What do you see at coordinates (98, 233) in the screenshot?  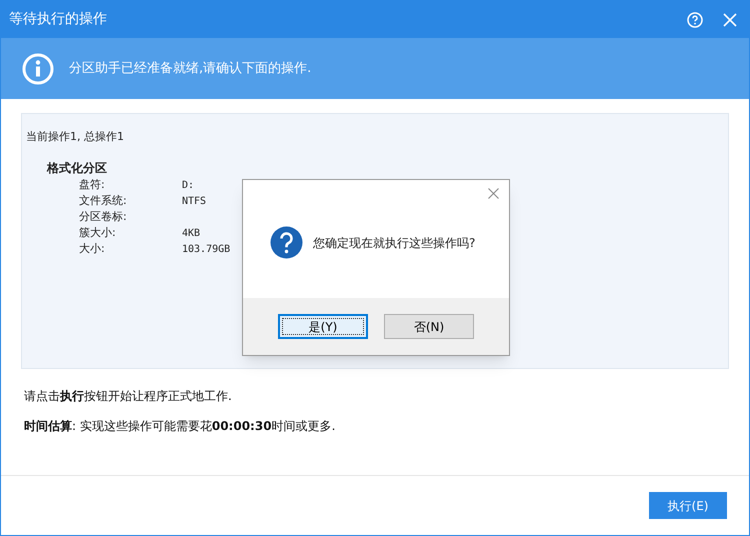 I see `field-label: 簇大小:` at bounding box center [98, 233].